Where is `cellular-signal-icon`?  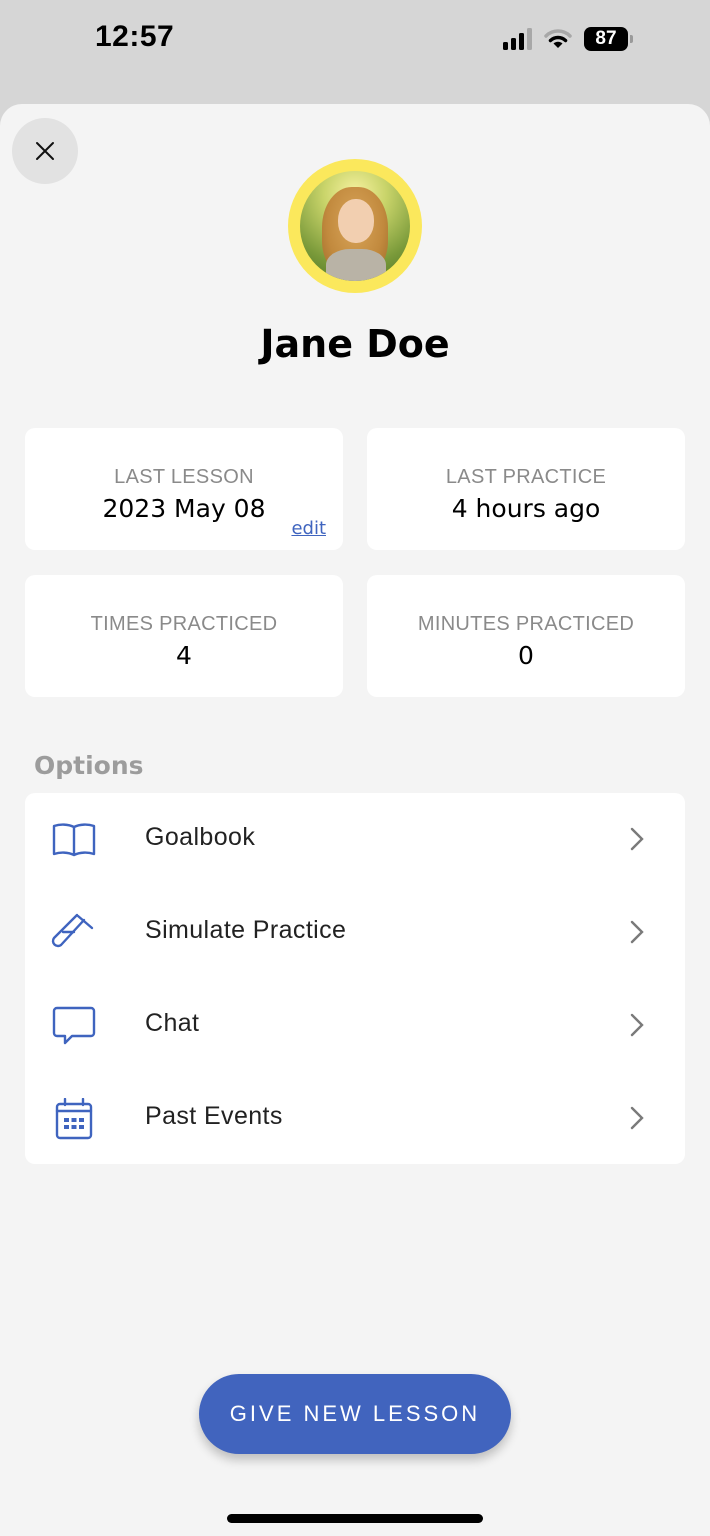
cellular-signal-icon is located at coordinates (517, 39).